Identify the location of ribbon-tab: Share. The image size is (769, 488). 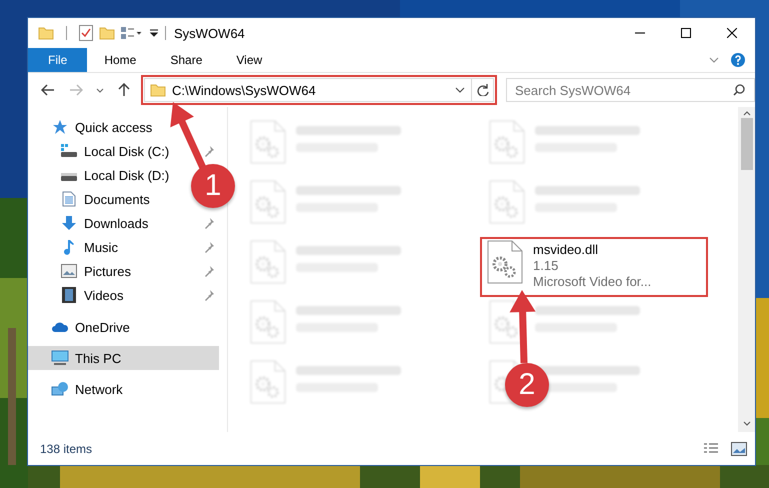
(186, 60).